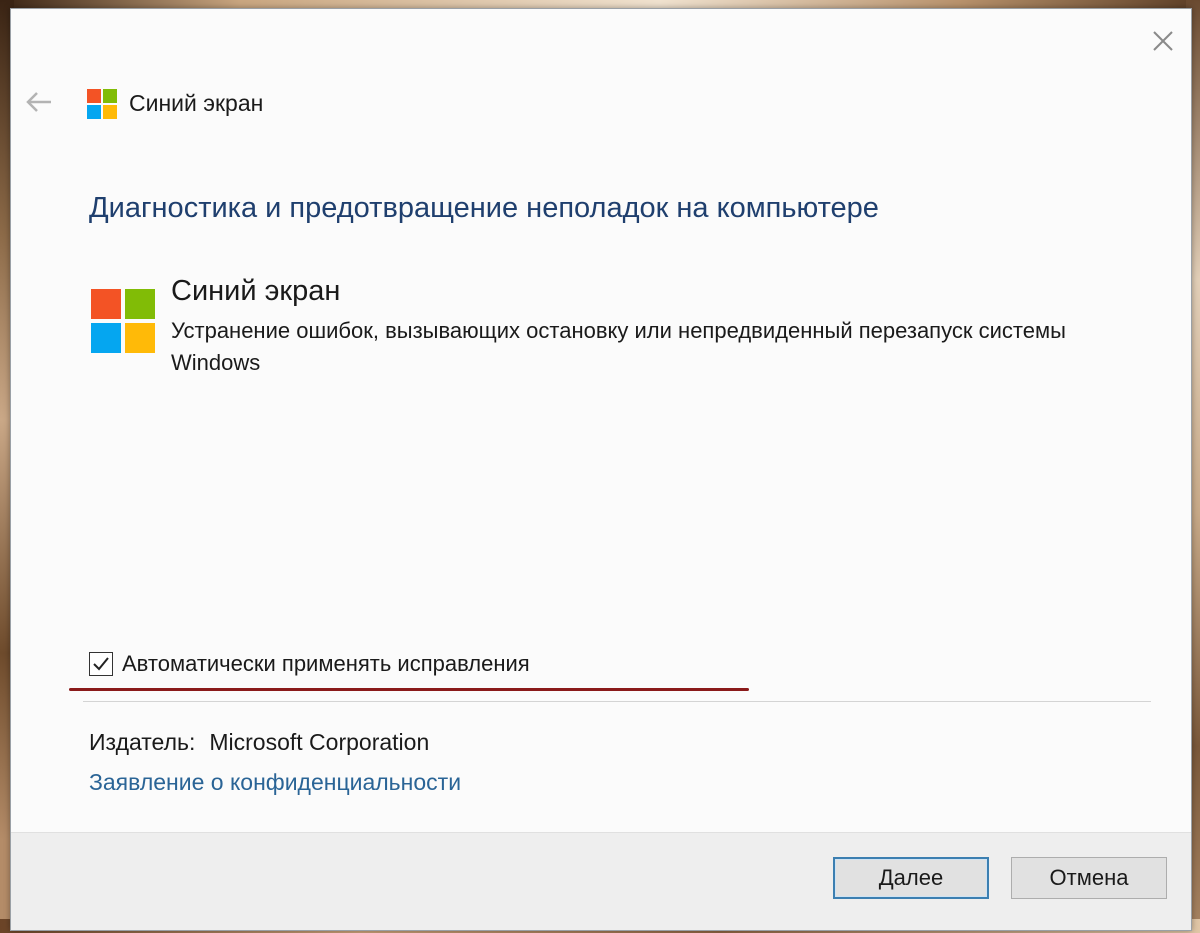  I want to click on close-button, so click(1163, 41).